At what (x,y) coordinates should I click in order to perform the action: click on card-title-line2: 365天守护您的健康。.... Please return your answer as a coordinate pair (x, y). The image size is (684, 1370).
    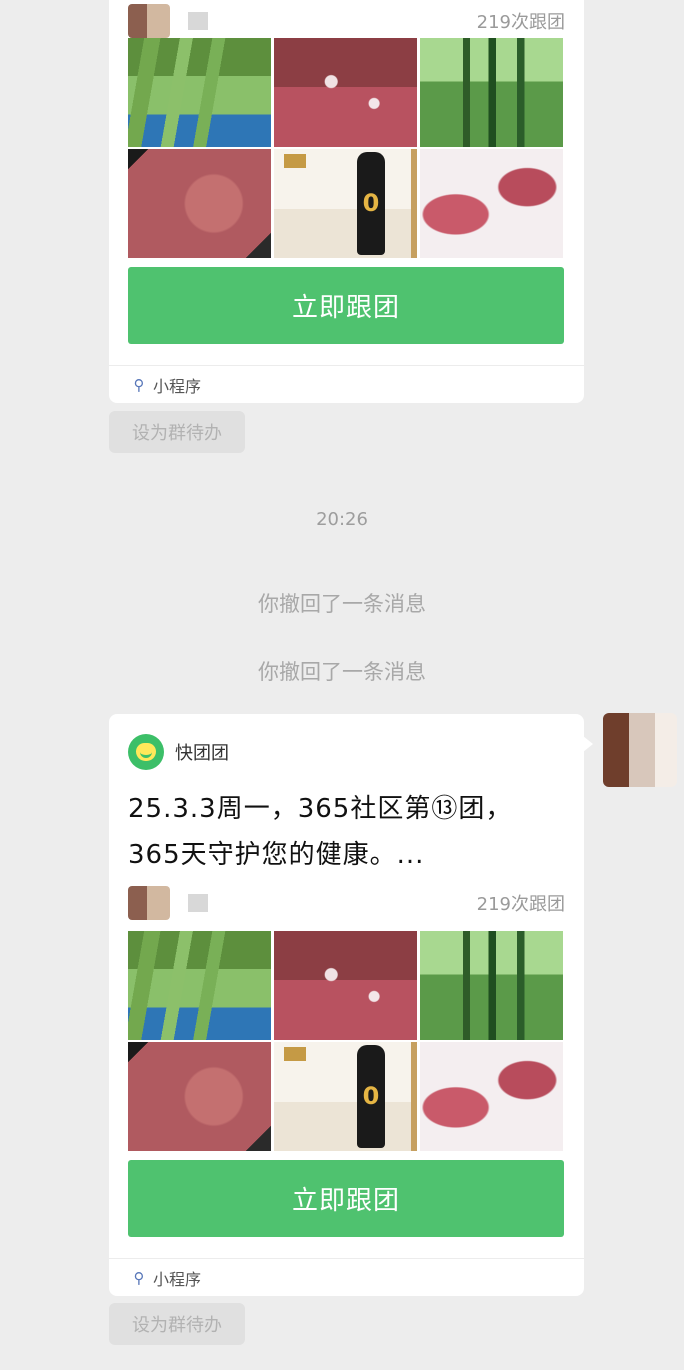
    Looking at the image, I should click on (276, 855).